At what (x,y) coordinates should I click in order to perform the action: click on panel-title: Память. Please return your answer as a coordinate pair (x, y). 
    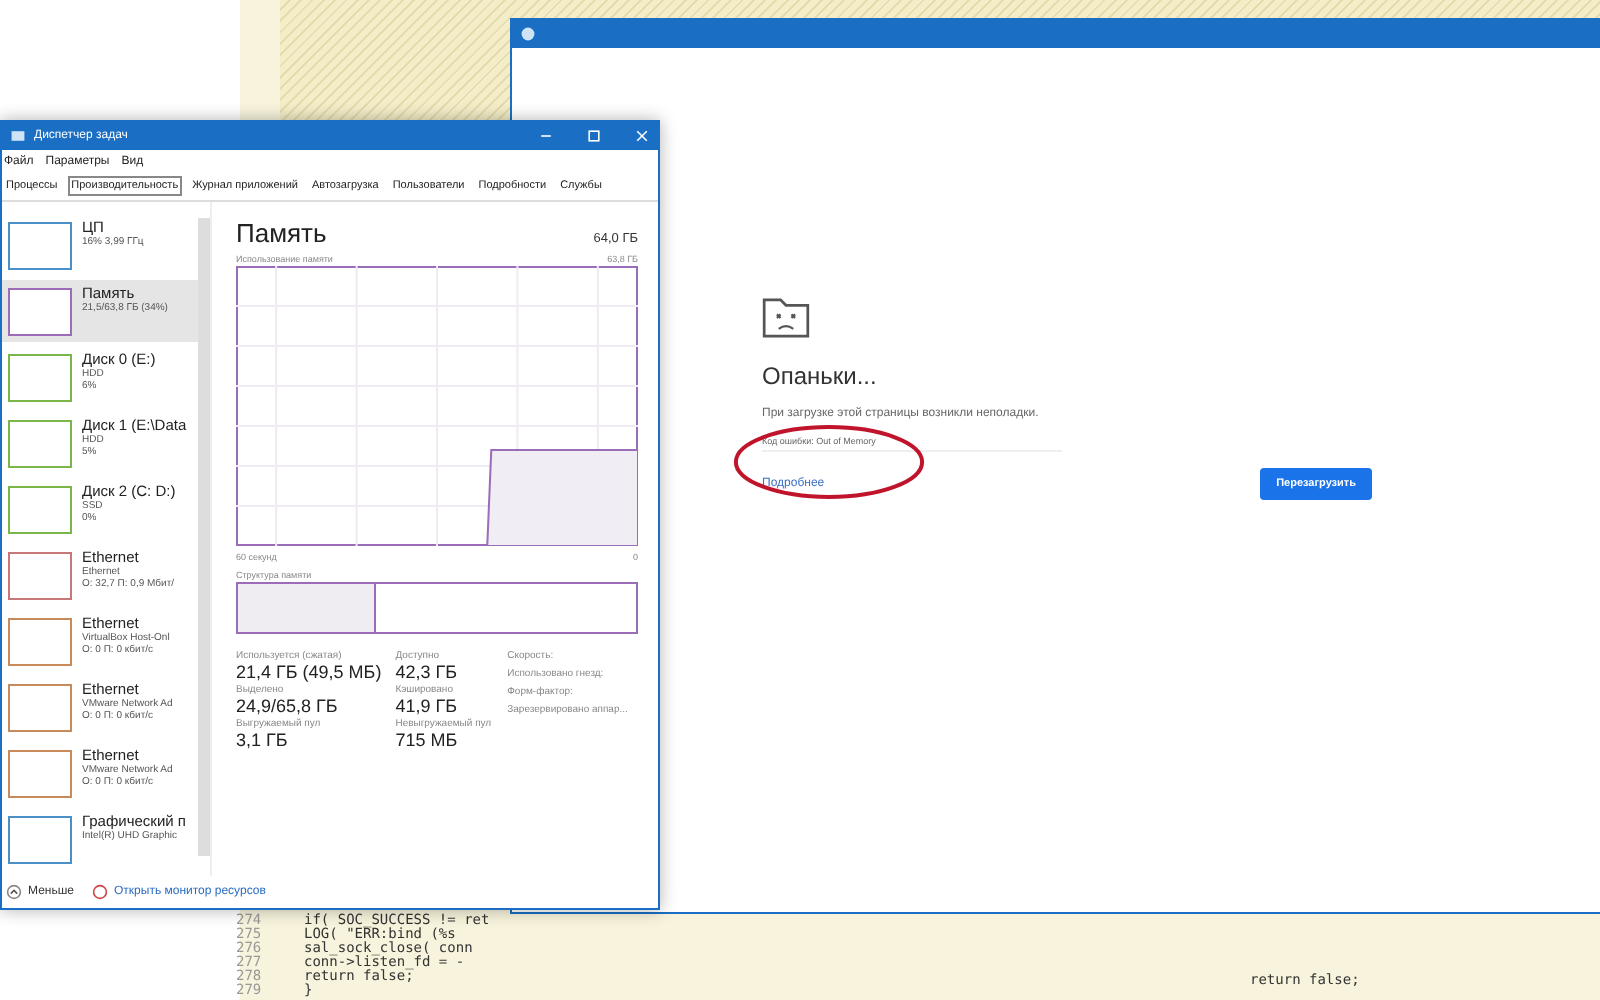
    Looking at the image, I should click on (281, 233).